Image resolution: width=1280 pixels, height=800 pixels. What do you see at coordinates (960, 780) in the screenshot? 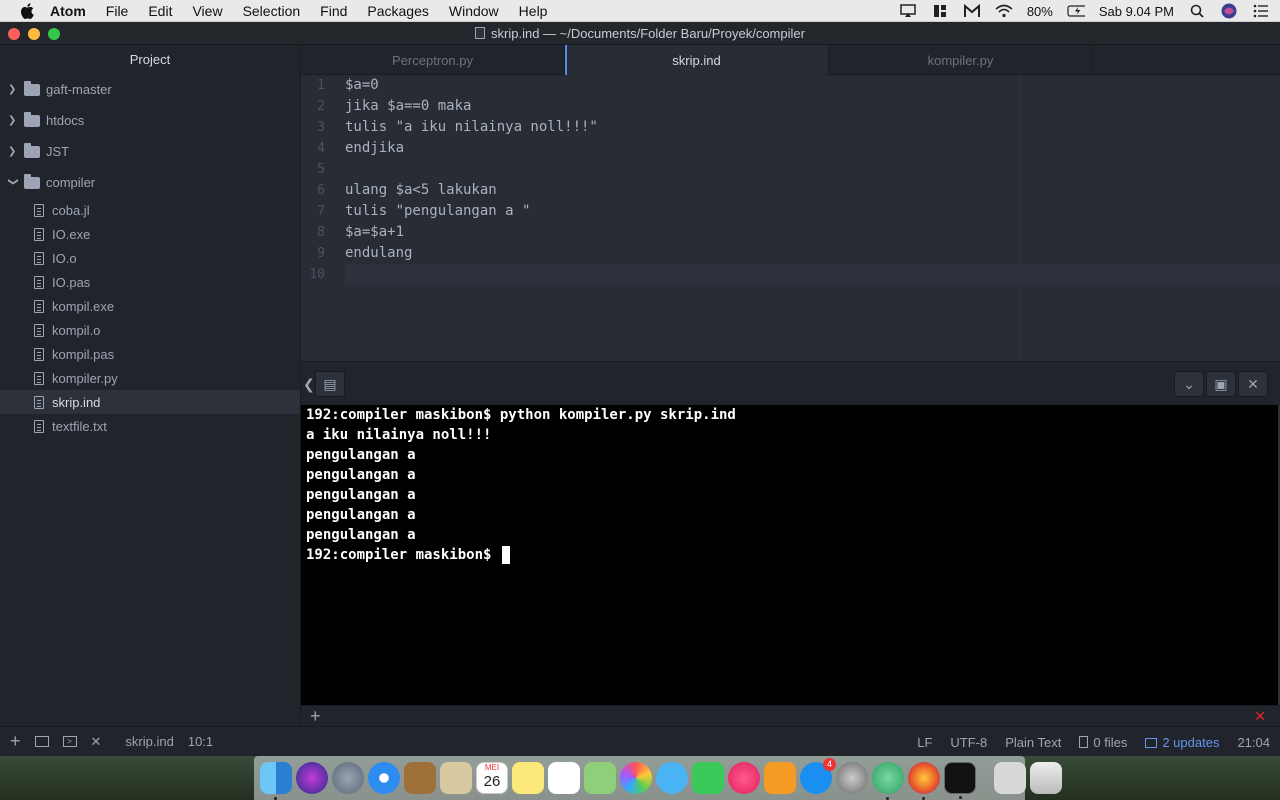
I see `activity-monitor-icon` at bounding box center [960, 780].